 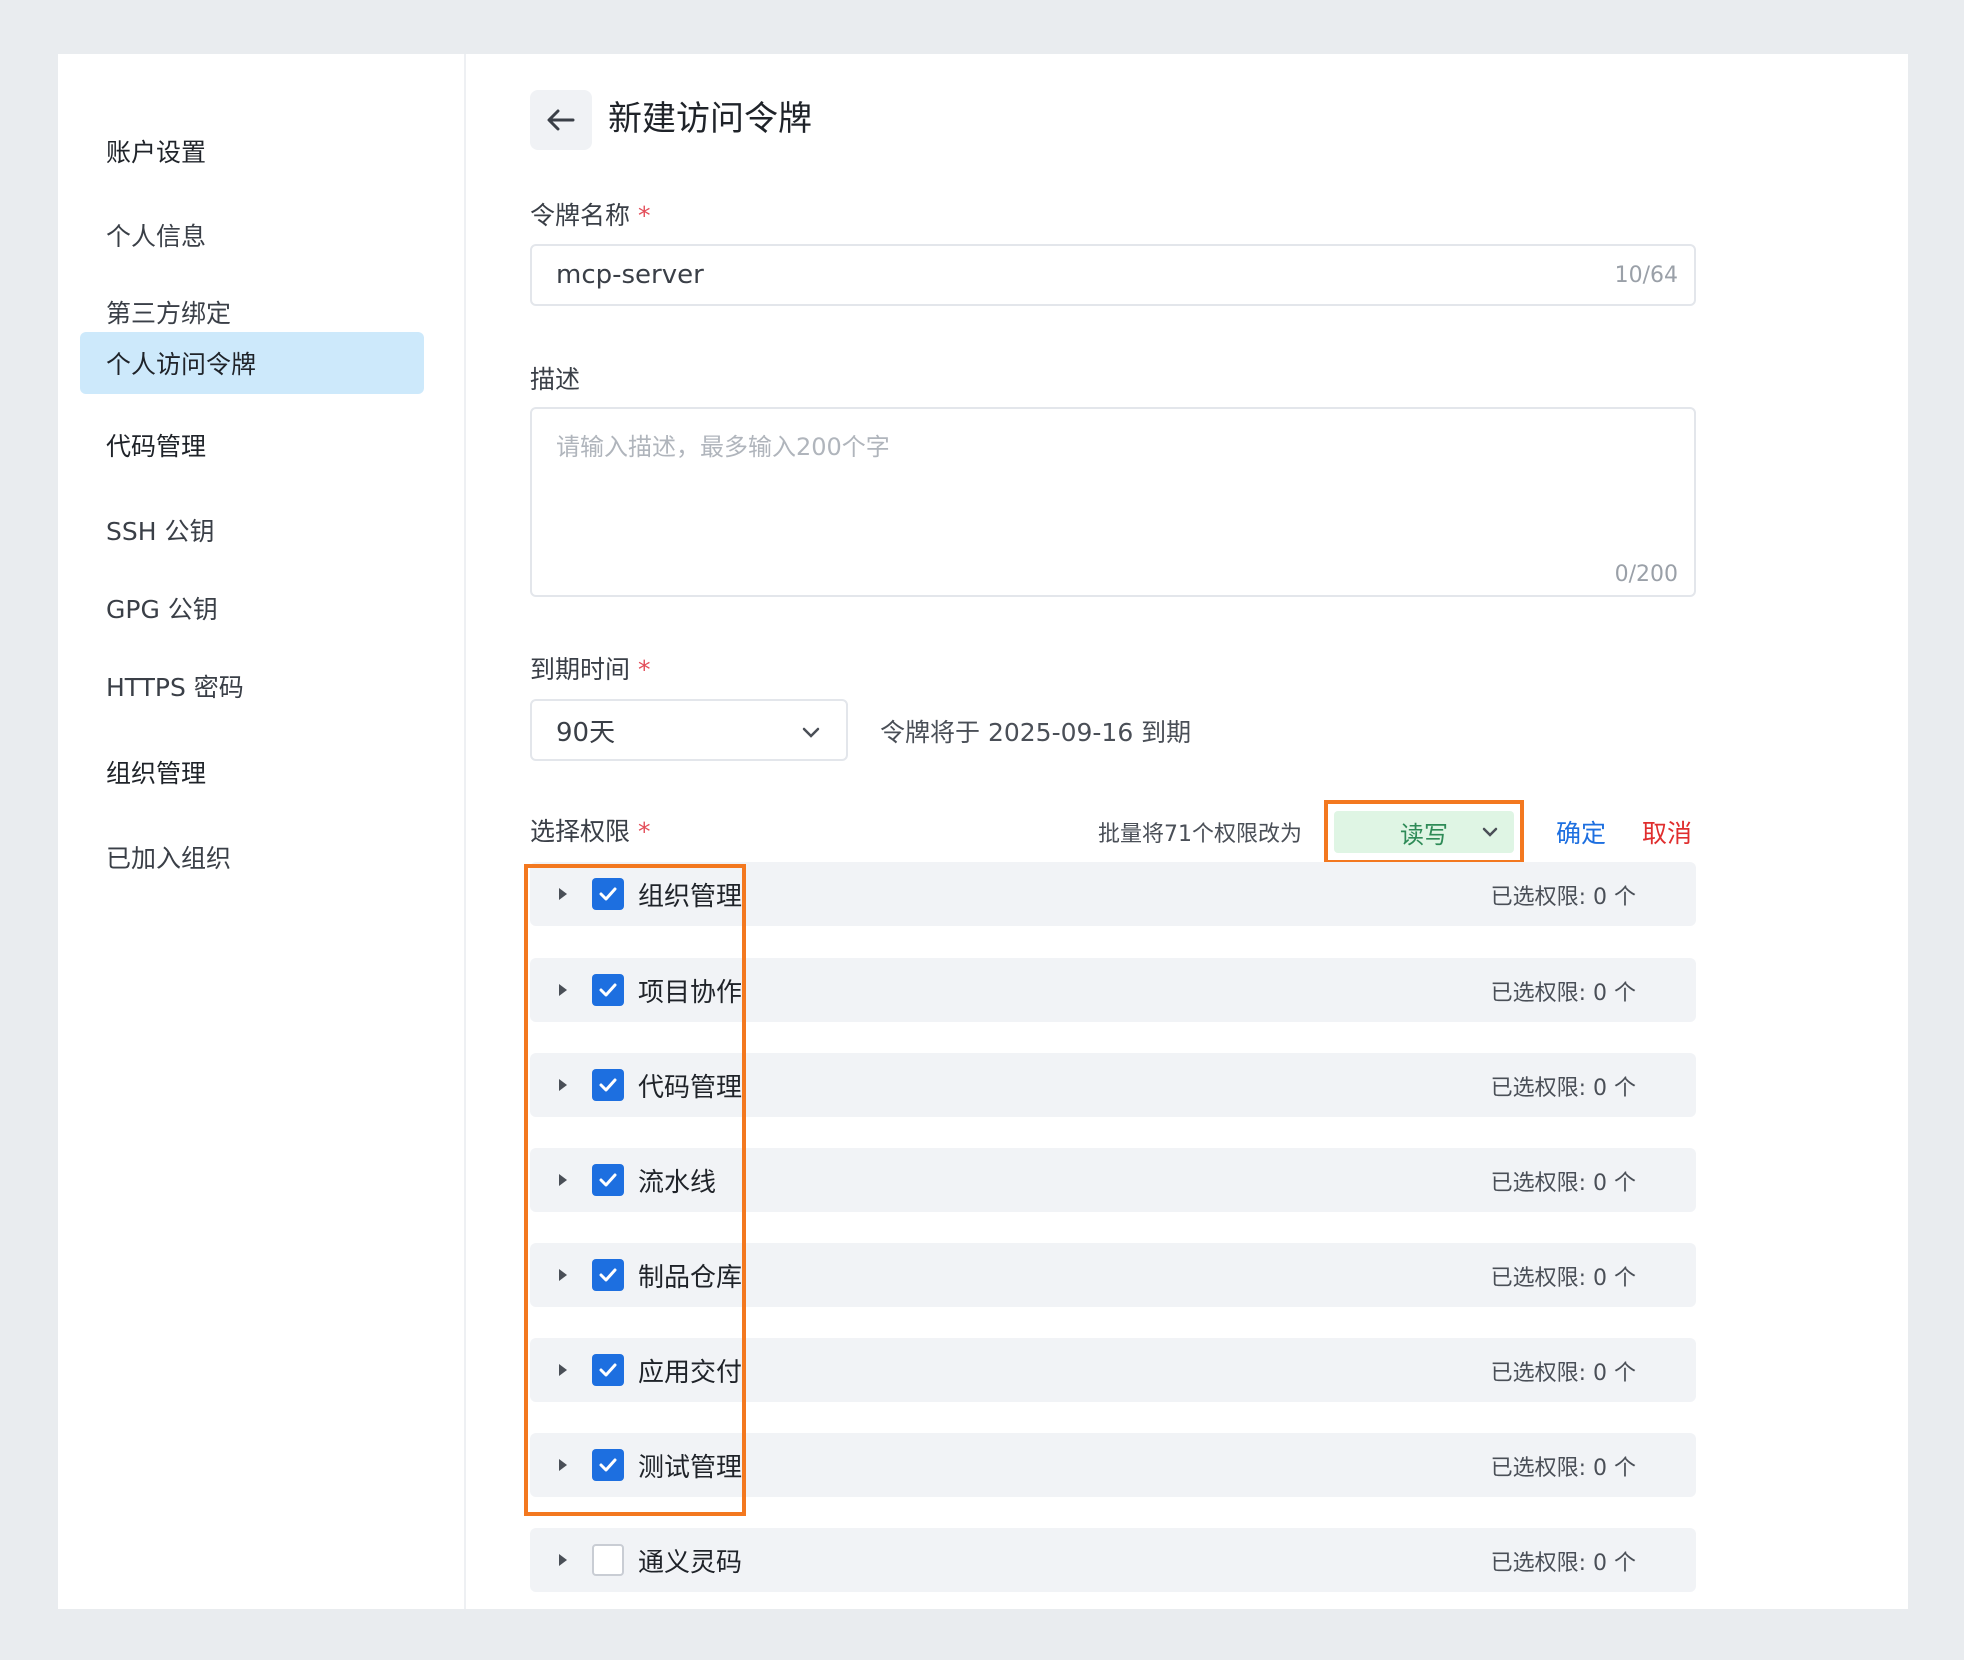 I want to click on expiry-note: 令牌将于 2025-09-16 到期, so click(x=1036, y=732).